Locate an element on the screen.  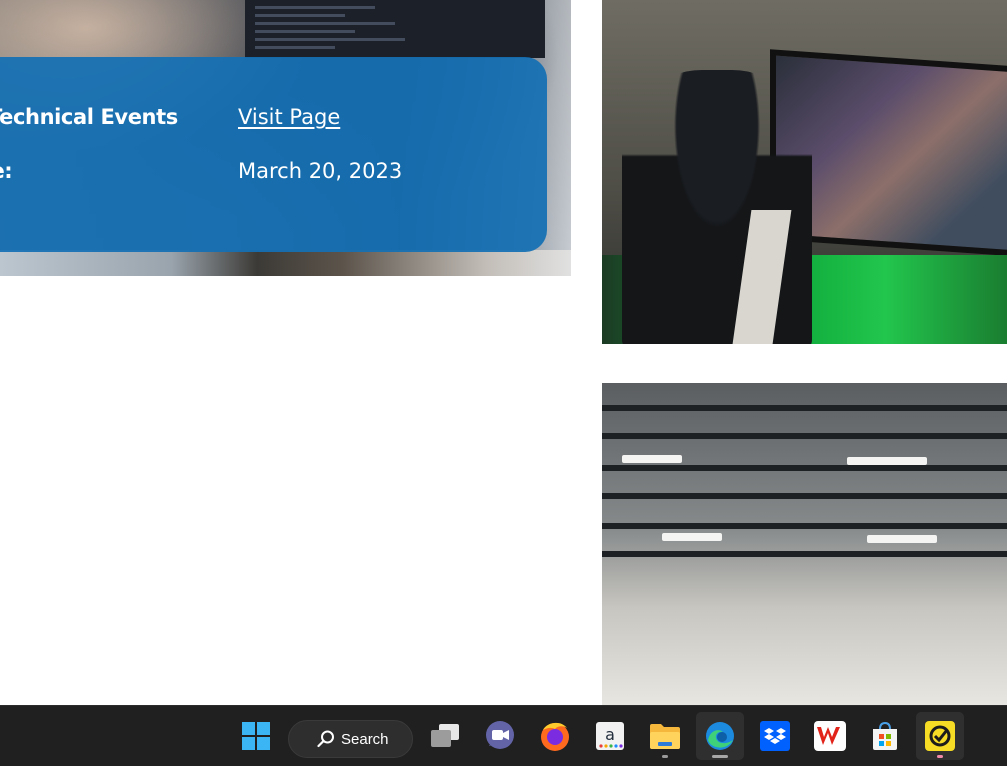
edge-icon is located at coordinates (720, 736).